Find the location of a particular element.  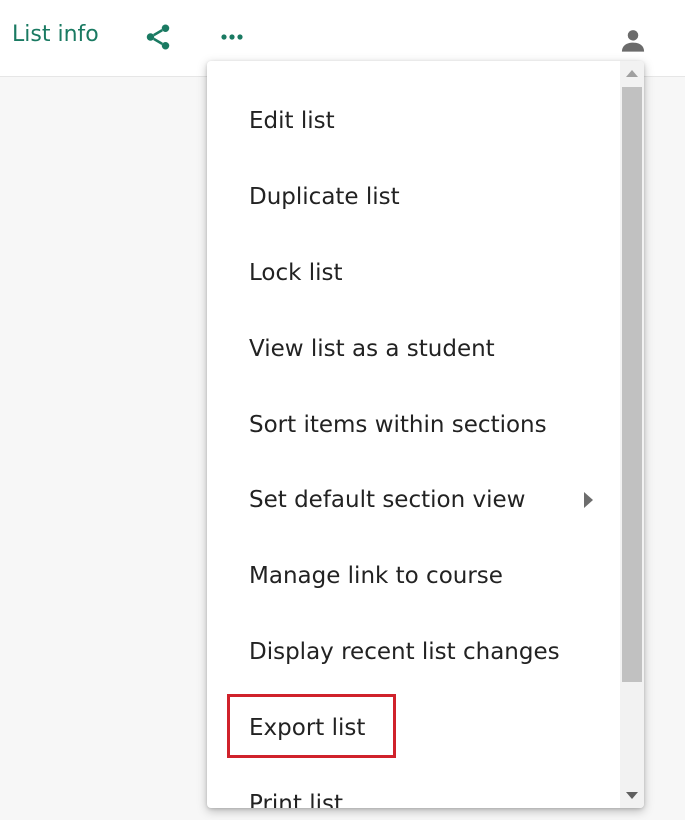

chevron-right-icon is located at coordinates (588, 500).